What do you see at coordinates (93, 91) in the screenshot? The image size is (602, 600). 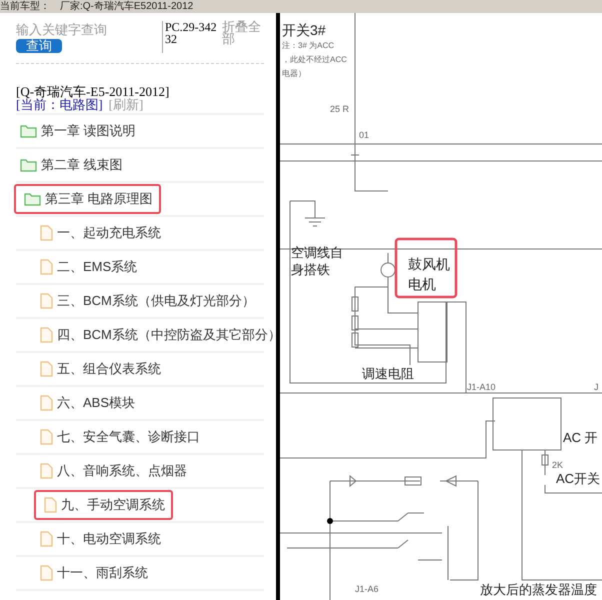 I see `vehicle-title: [Q-奇瑞汽车-E5-2011-2012]` at bounding box center [93, 91].